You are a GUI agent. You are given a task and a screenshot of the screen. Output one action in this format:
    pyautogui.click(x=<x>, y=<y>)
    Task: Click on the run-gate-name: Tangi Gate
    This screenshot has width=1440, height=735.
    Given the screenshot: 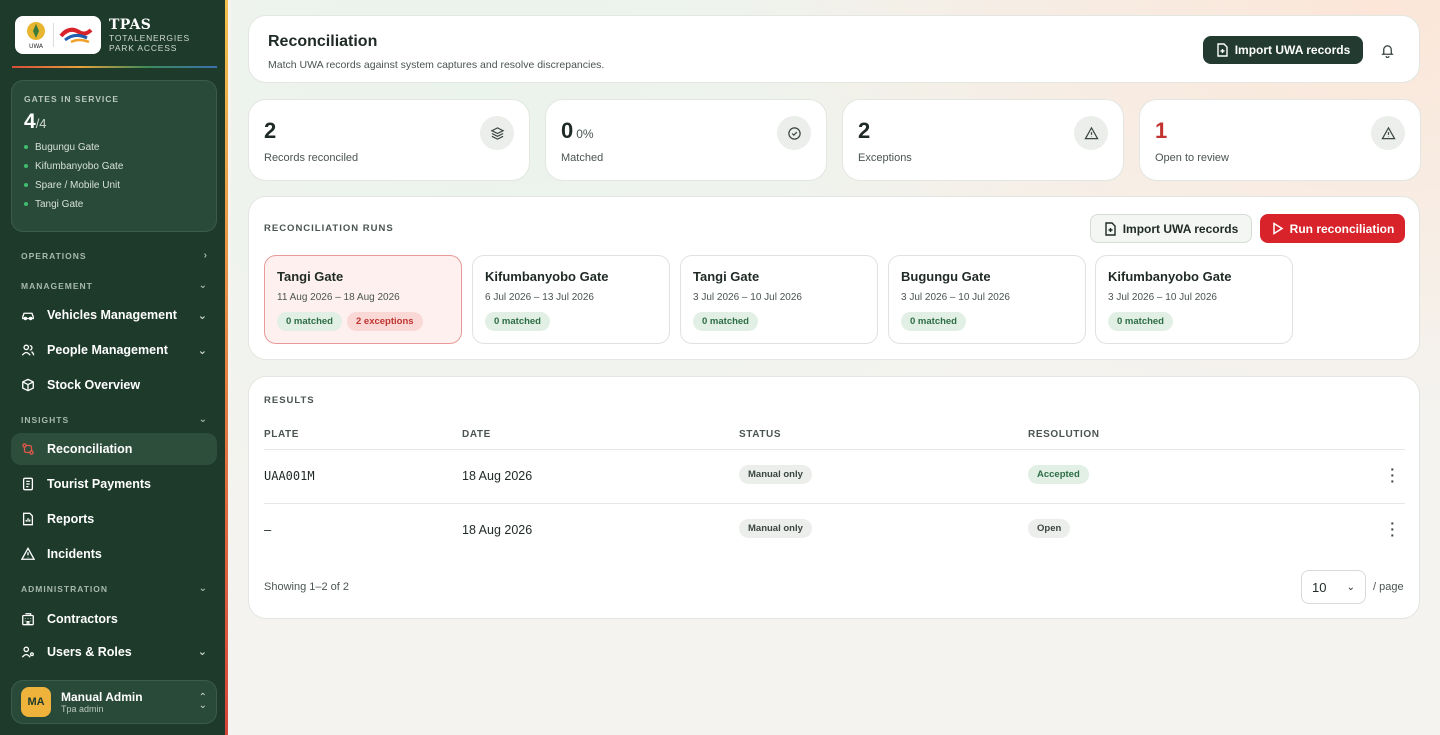 What is the action you would take?
    pyautogui.click(x=726, y=276)
    